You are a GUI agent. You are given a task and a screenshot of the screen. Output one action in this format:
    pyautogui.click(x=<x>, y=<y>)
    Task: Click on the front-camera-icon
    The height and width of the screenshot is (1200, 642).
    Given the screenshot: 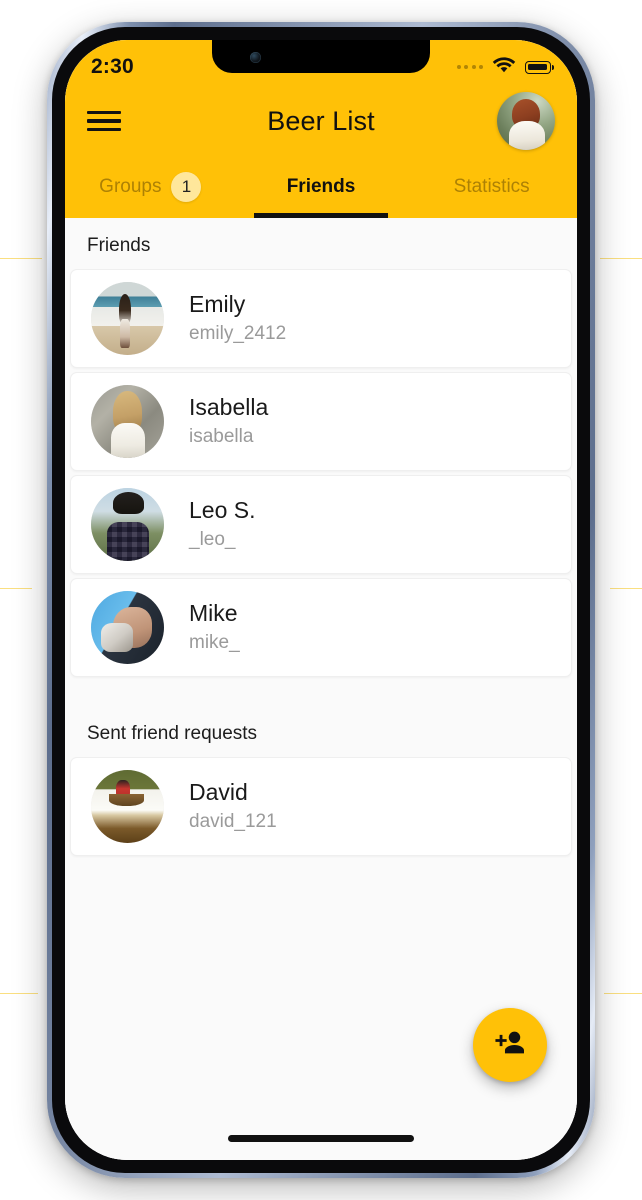 What is the action you would take?
    pyautogui.click(x=255, y=57)
    